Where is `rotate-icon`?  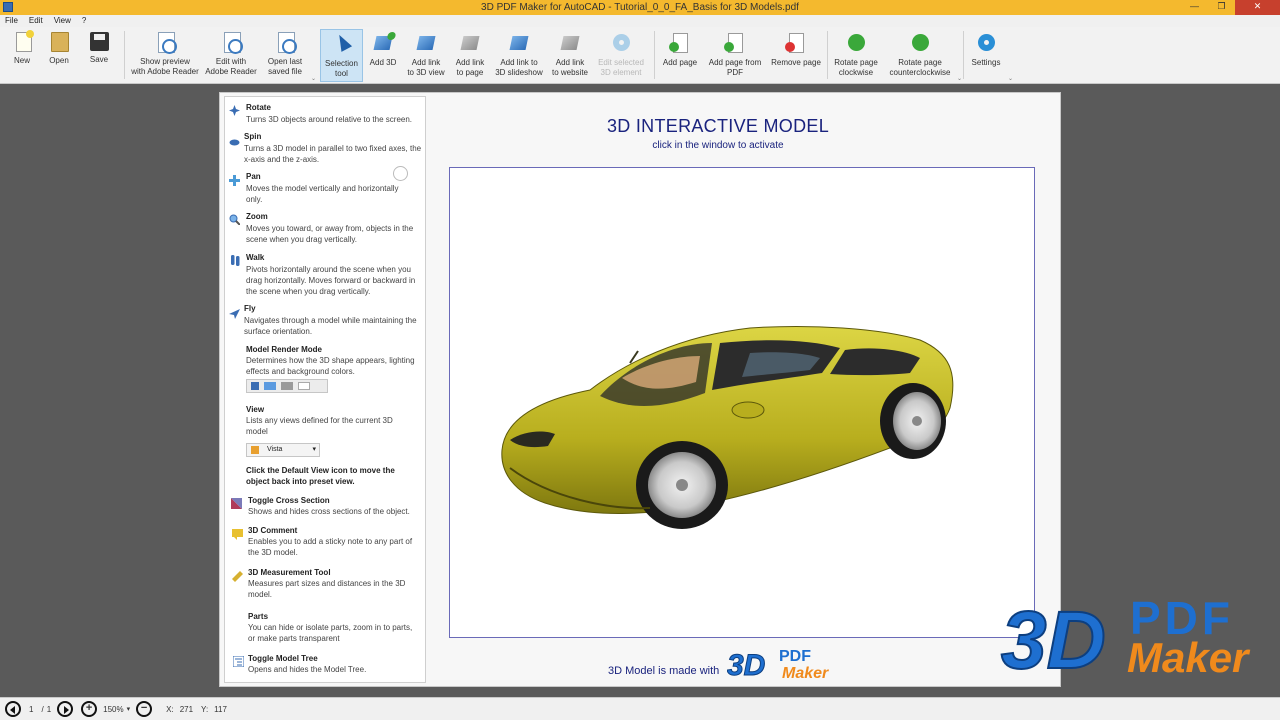
rotate-icon is located at coordinates (234, 110).